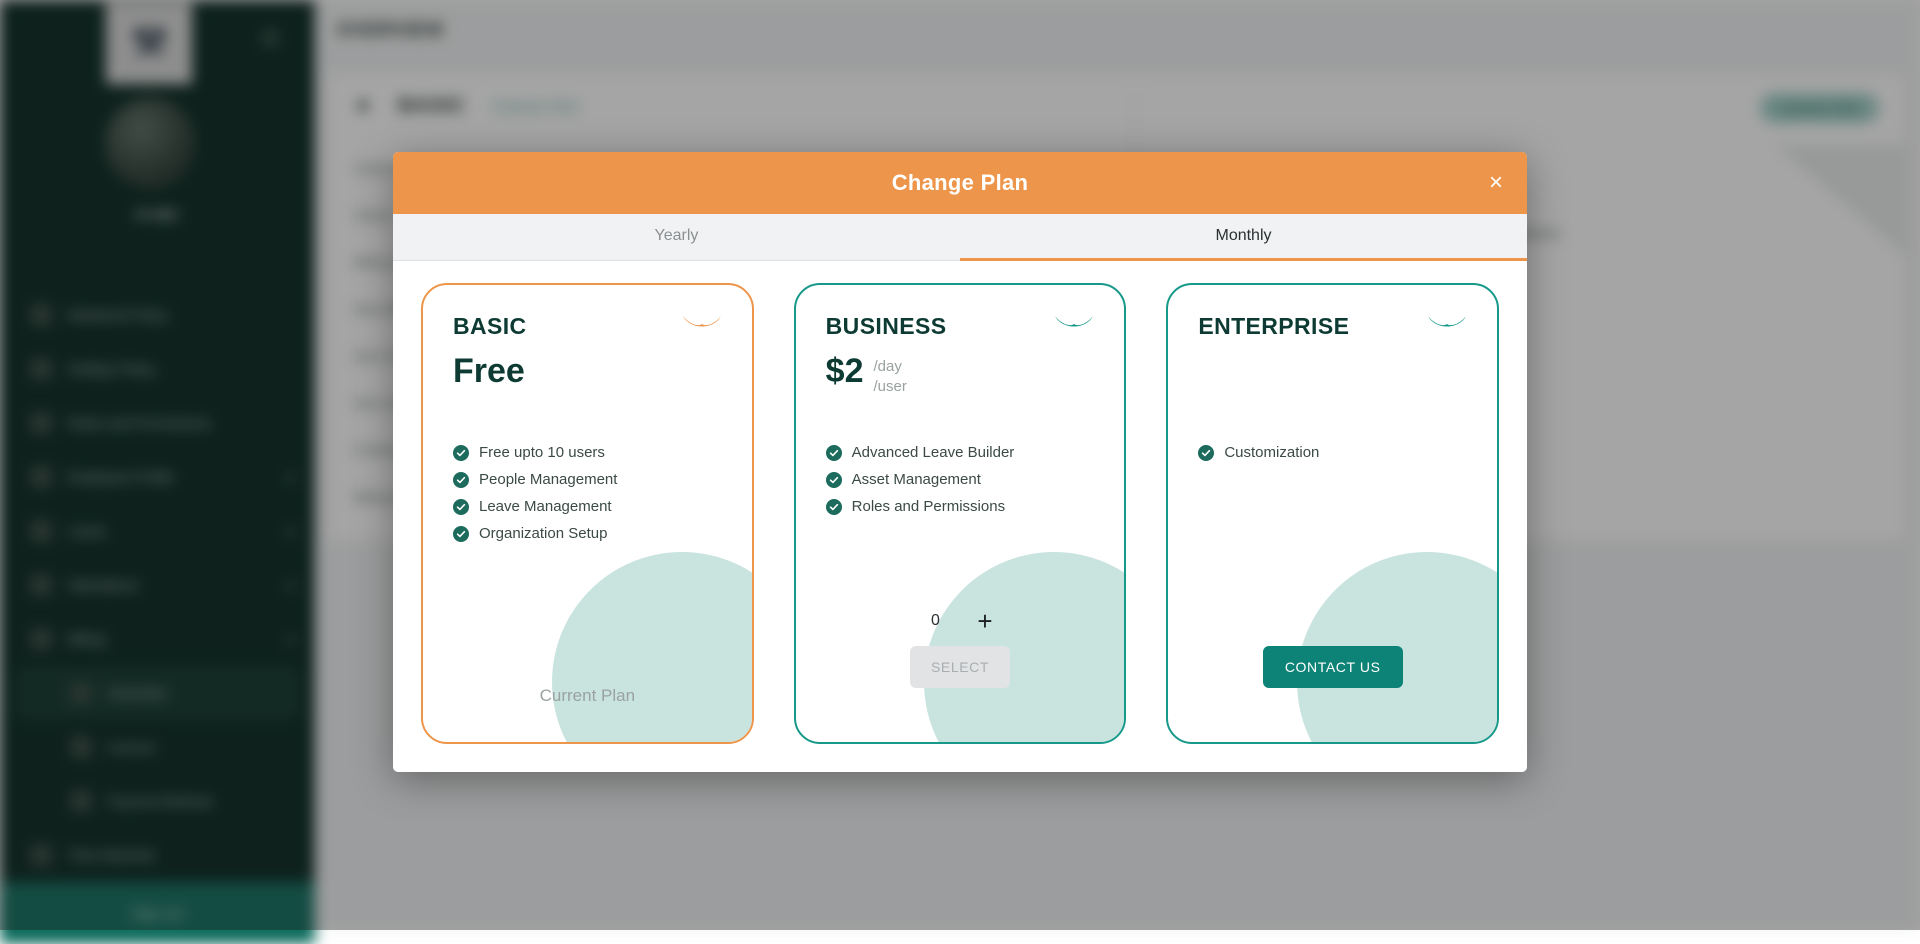  What do you see at coordinates (845, 372) in the screenshot?
I see `plan-price-amount: $2` at bounding box center [845, 372].